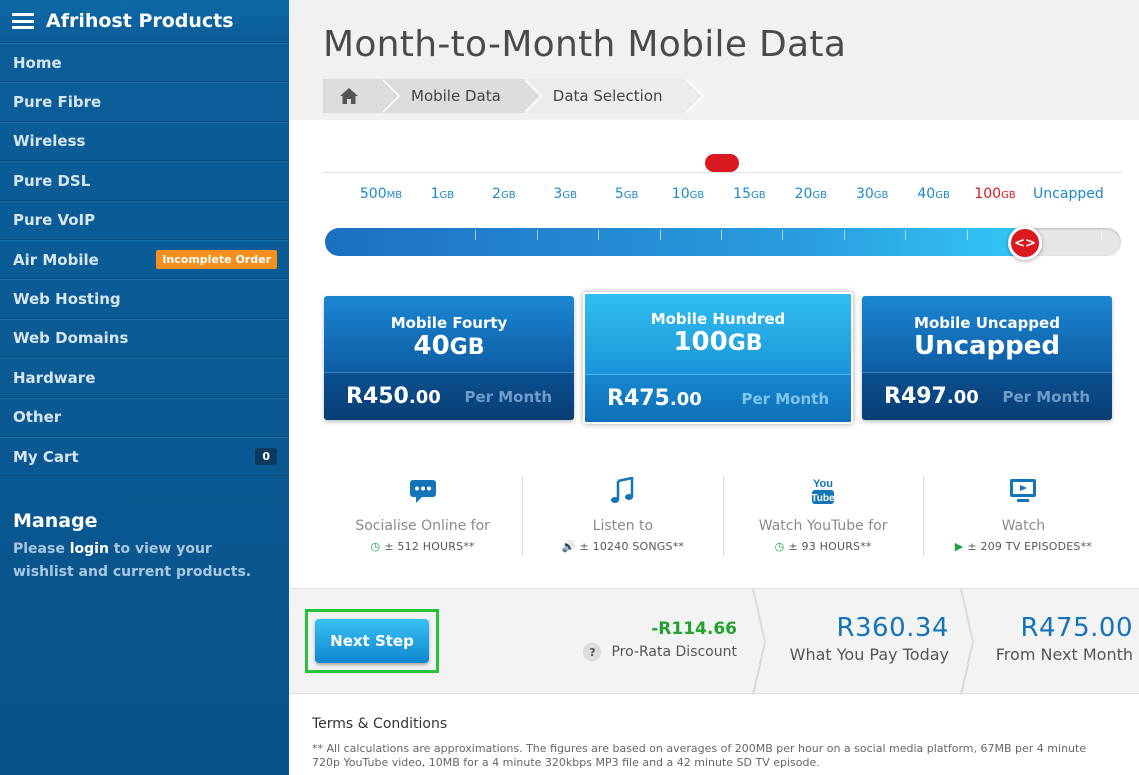  I want to click on tick-label: 20GB, so click(811, 194).